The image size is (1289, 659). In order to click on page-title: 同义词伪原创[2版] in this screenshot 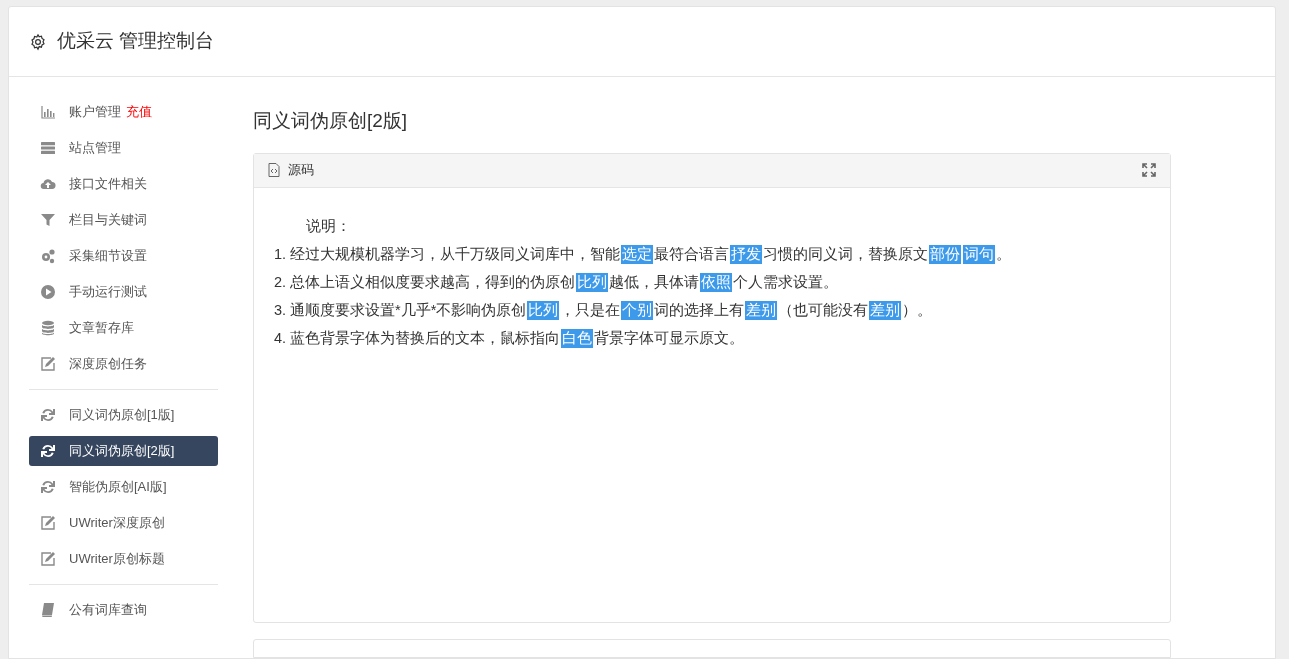, I will do `click(331, 121)`.